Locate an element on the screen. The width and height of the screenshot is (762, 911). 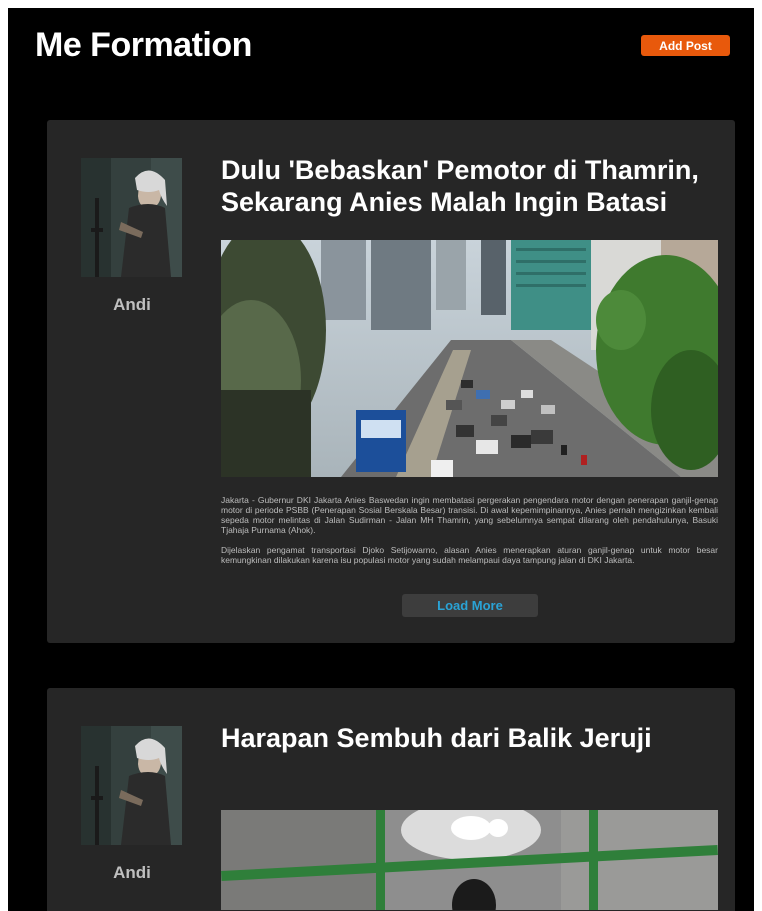
add-post-button: Add Post is located at coordinates (685, 45).